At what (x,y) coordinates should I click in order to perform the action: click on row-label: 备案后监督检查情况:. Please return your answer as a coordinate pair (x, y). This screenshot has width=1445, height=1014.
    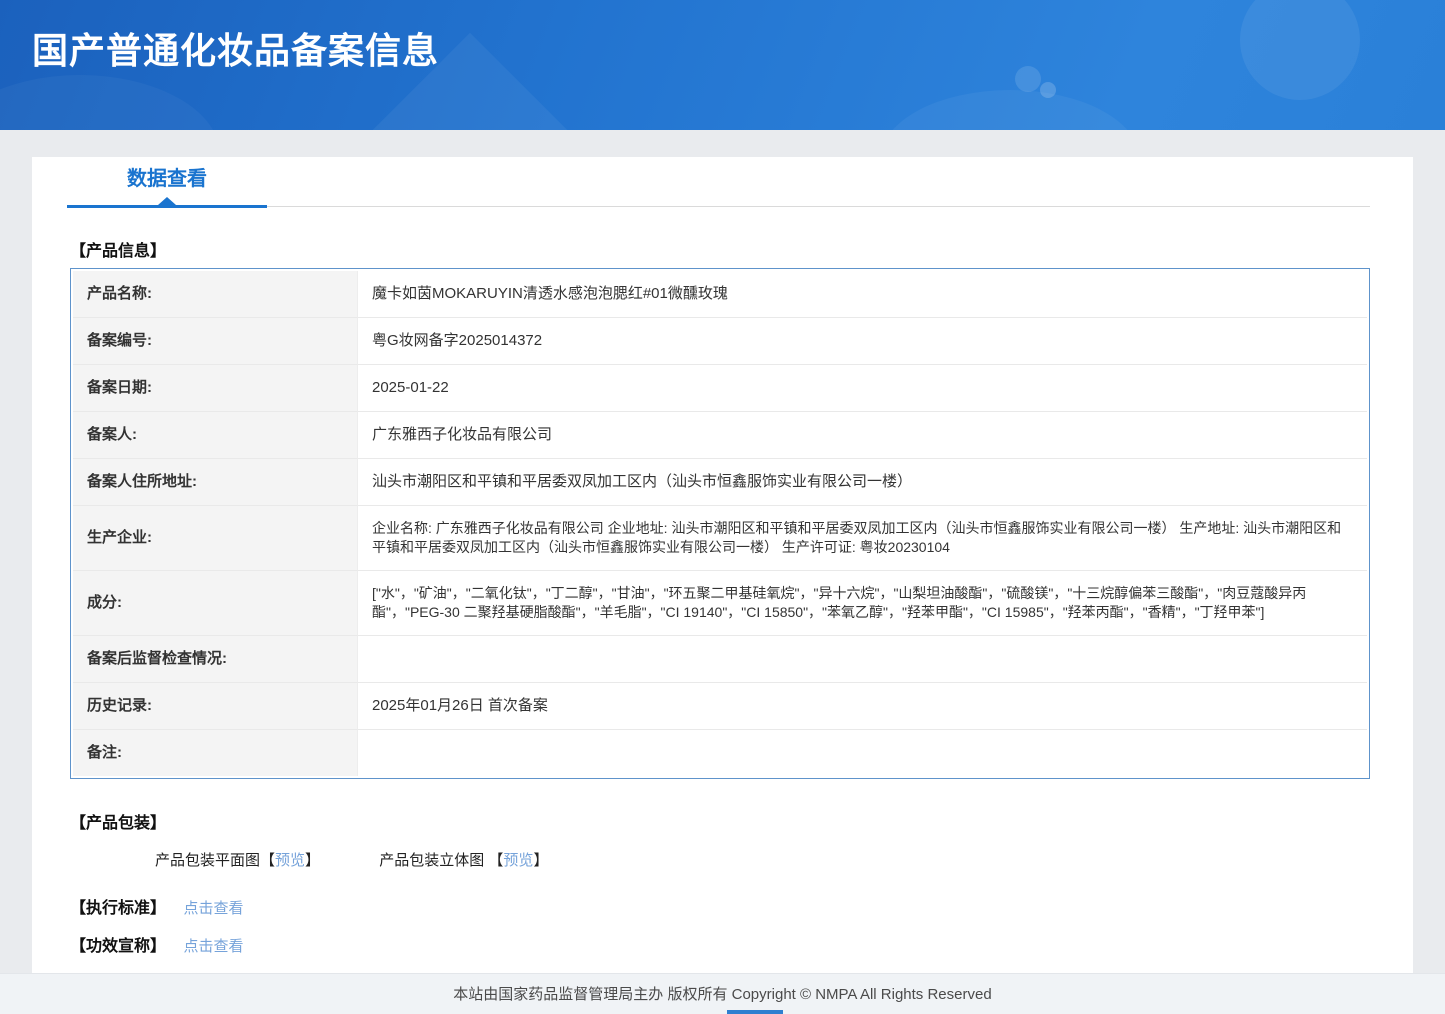
    Looking at the image, I should click on (215, 659).